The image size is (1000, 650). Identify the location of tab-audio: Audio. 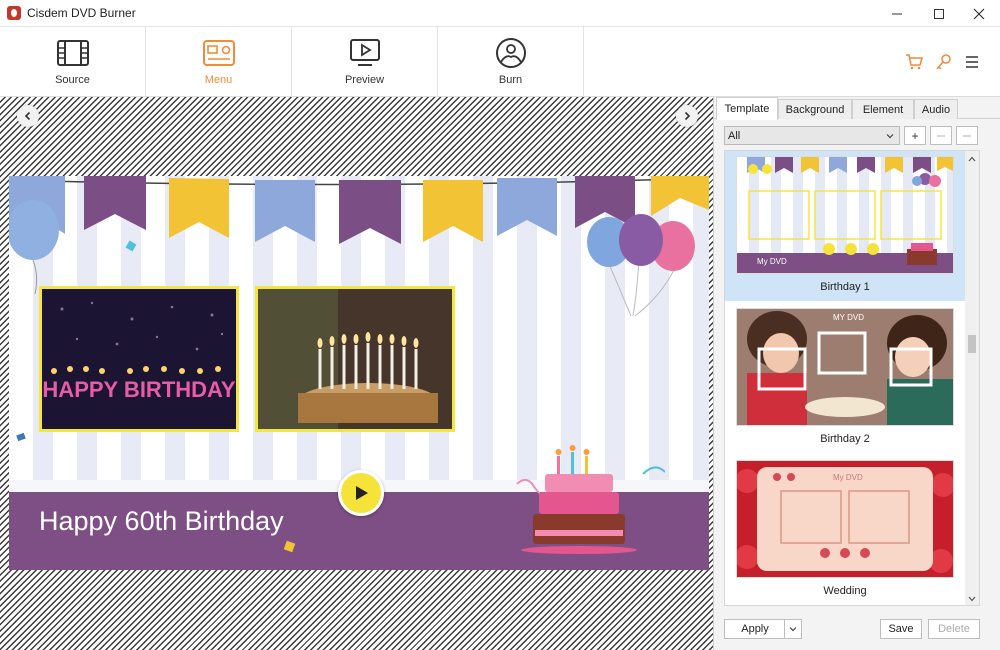
(936, 109).